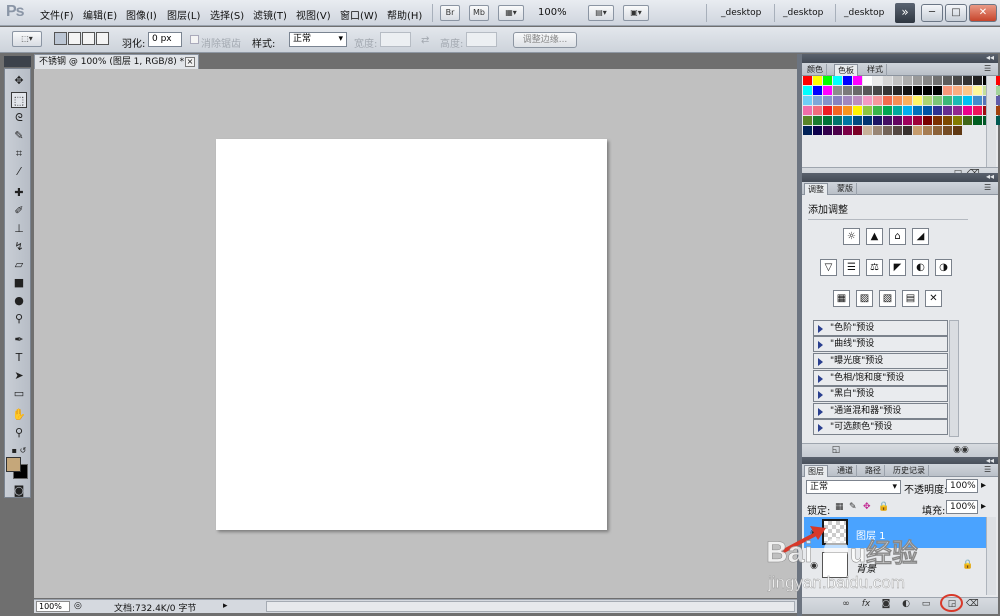 The width and height of the screenshot is (1000, 616). What do you see at coordinates (875, 70) in the screenshot?
I see `tab-styles: 样式` at bounding box center [875, 70].